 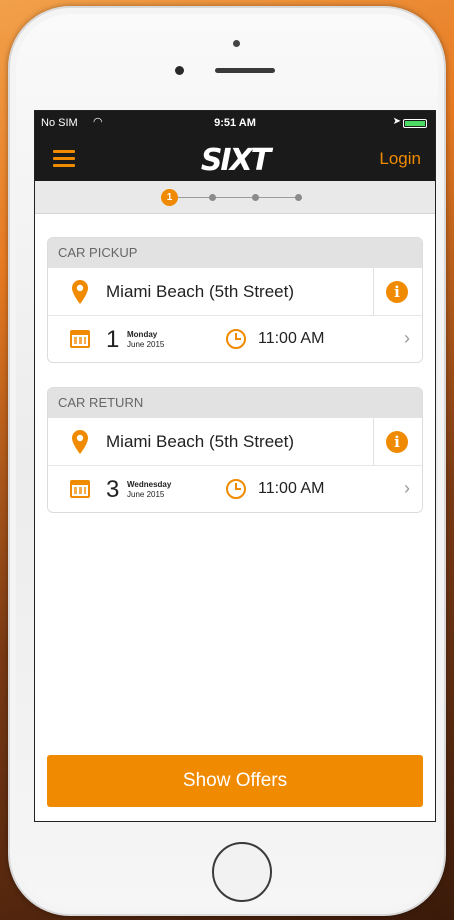 I want to click on pickup-location-row: Miami Beach (5th Street) i, so click(x=235, y=292).